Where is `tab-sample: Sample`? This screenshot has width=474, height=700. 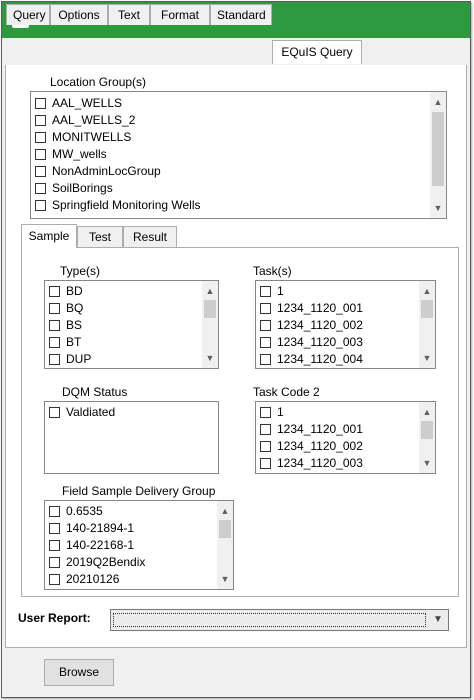
tab-sample: Sample is located at coordinates (49, 236).